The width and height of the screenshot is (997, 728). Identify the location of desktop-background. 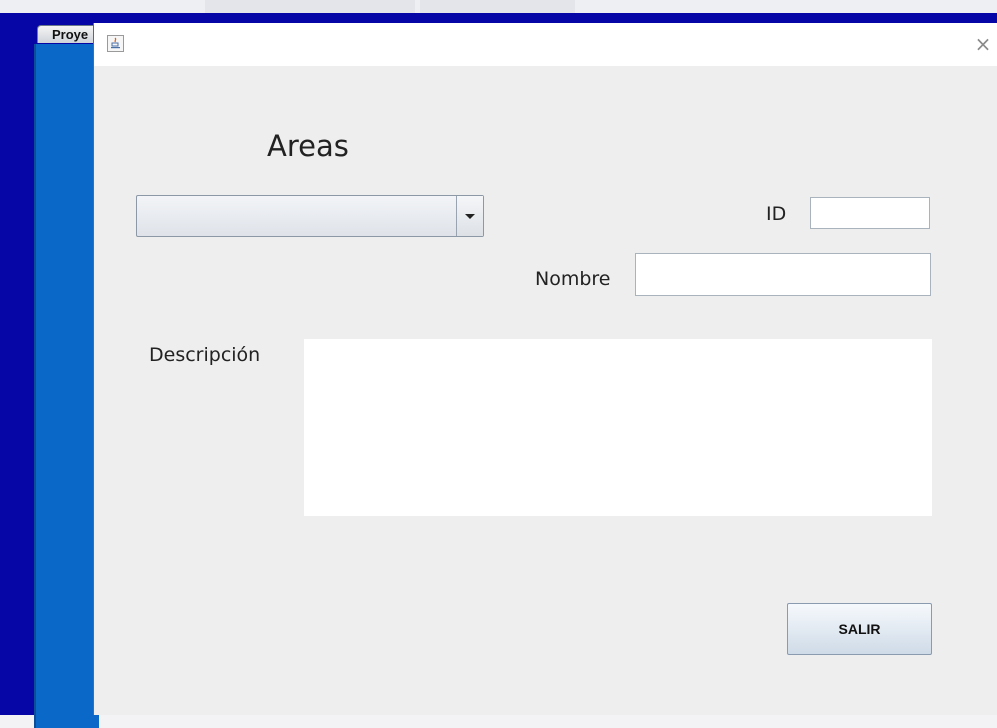
(498, 6).